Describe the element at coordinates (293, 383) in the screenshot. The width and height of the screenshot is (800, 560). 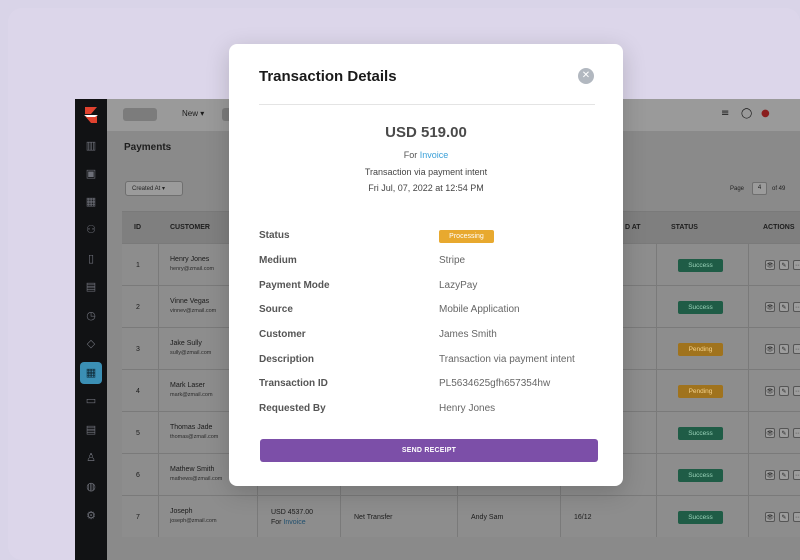
I see `label-transaction-id: Transaction ID` at that location.